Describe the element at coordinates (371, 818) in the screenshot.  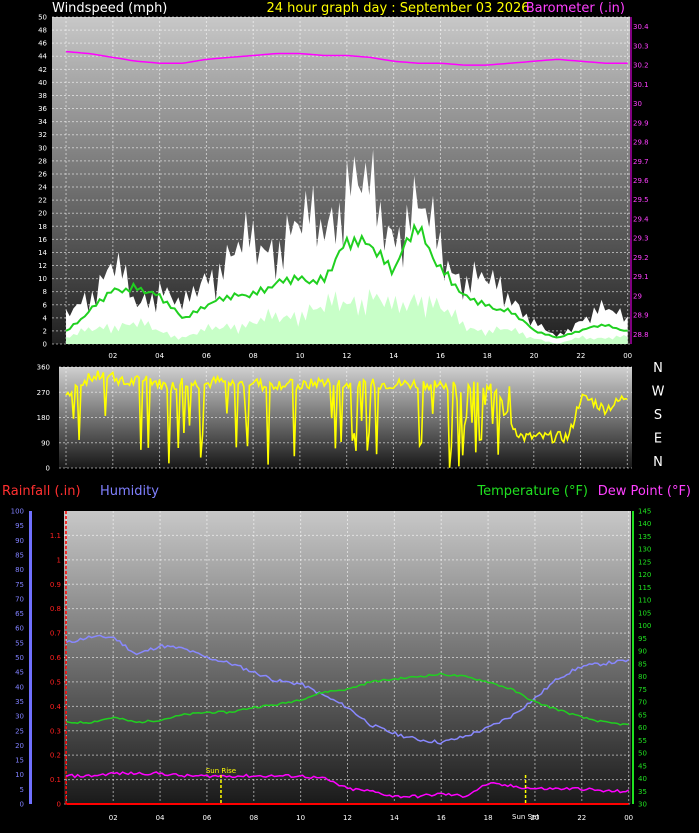
I see `temperature-x-tick-labels: 02 04 06 08 10 12 14 16 18 20 22 00` at that location.